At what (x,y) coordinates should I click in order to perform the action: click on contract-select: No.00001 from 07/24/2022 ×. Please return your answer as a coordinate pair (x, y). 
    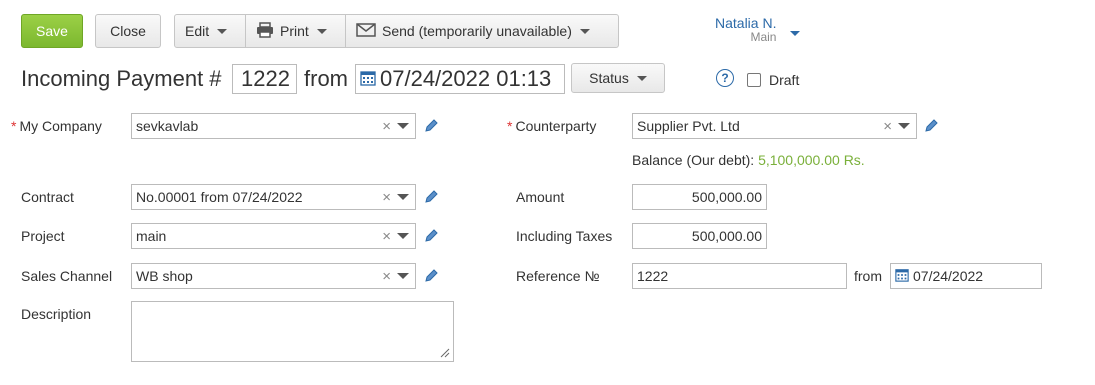
    Looking at the image, I should click on (273, 197).